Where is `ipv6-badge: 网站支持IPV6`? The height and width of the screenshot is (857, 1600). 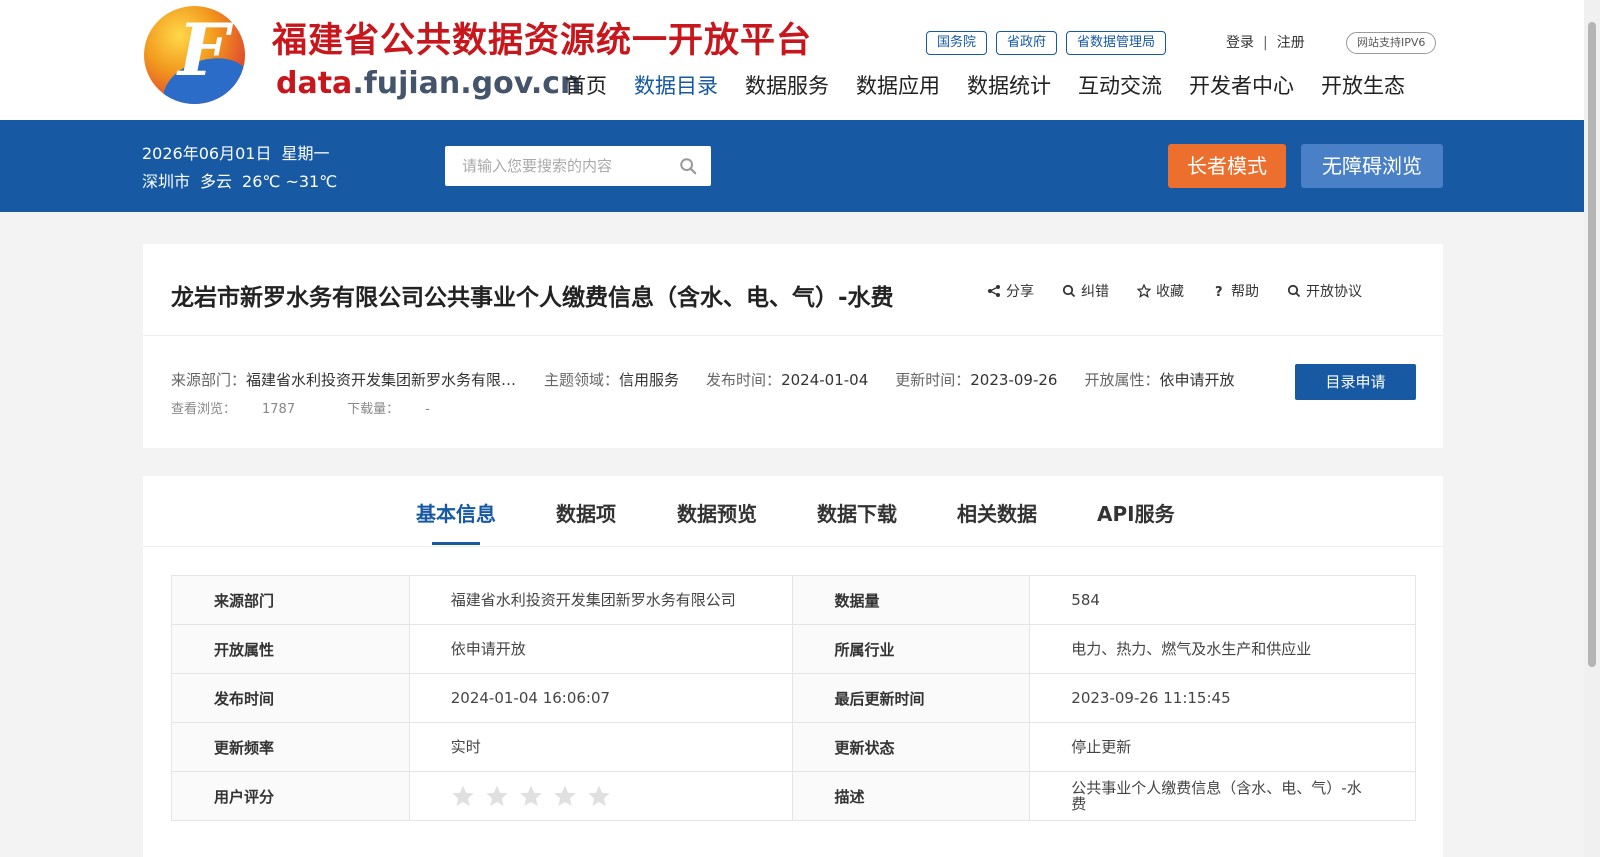
ipv6-badge: 网站支持IPV6 is located at coordinates (1391, 43).